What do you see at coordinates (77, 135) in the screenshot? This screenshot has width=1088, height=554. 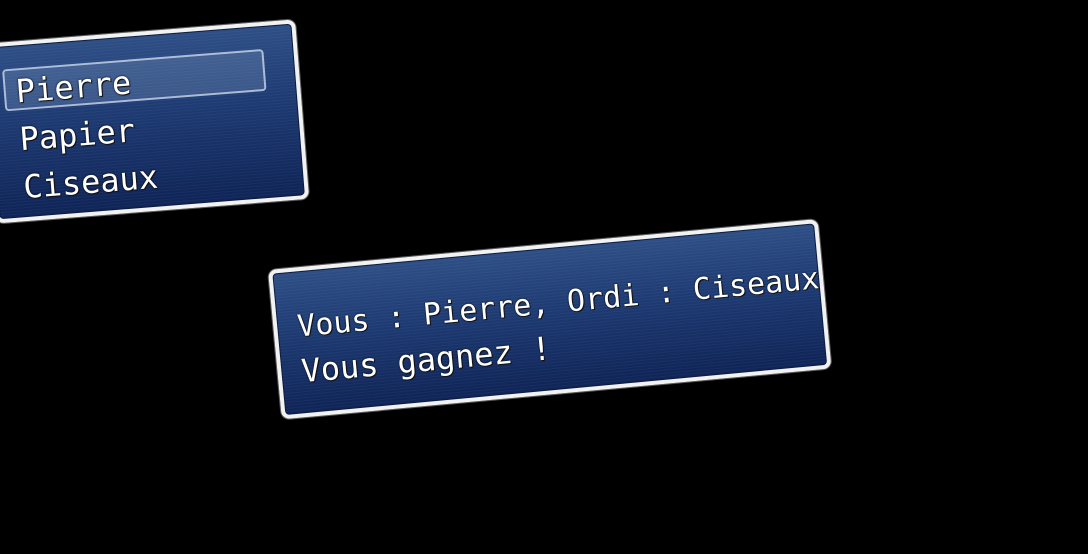 I see `choice-label: Papier` at bounding box center [77, 135].